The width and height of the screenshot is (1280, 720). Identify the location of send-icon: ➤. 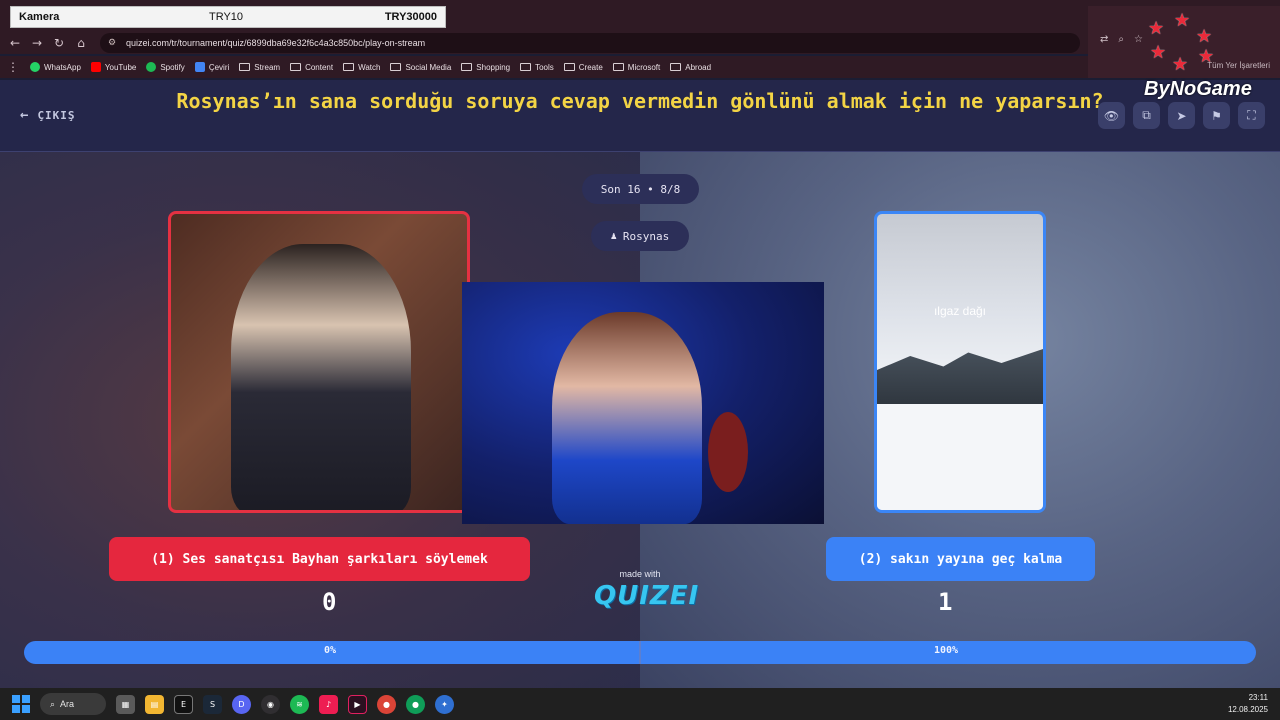
(1181, 115).